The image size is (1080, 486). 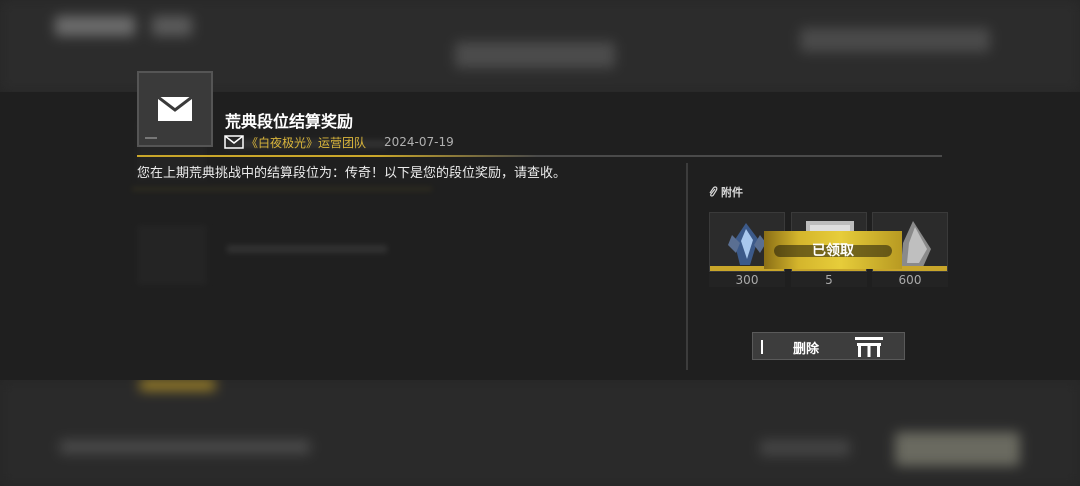 I want to click on mail-date: 2024-07-19, so click(x=419, y=142).